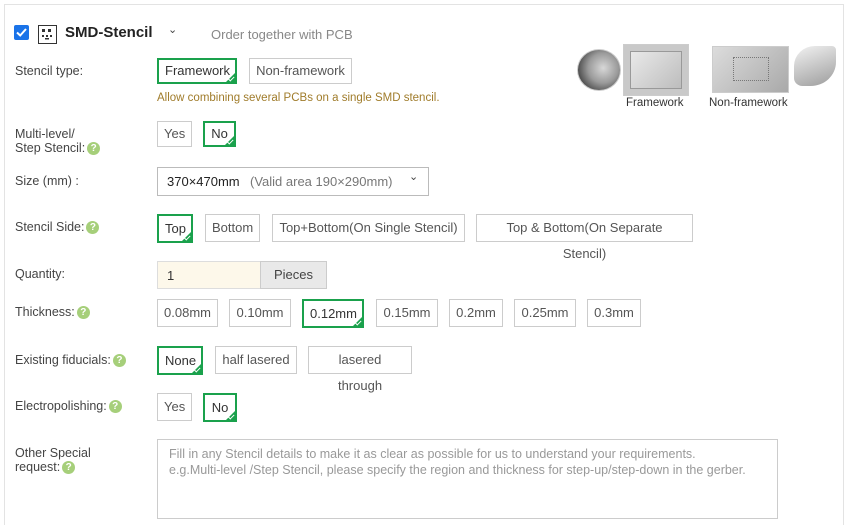 The image size is (844, 525). What do you see at coordinates (187, 313) in the screenshot?
I see `thickness-0-08: 0.08mm` at bounding box center [187, 313].